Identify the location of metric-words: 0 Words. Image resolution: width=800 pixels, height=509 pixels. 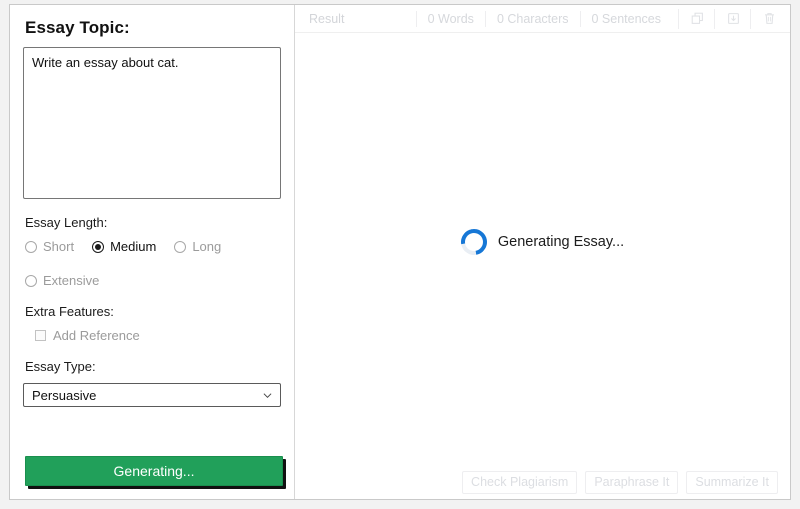
(450, 18).